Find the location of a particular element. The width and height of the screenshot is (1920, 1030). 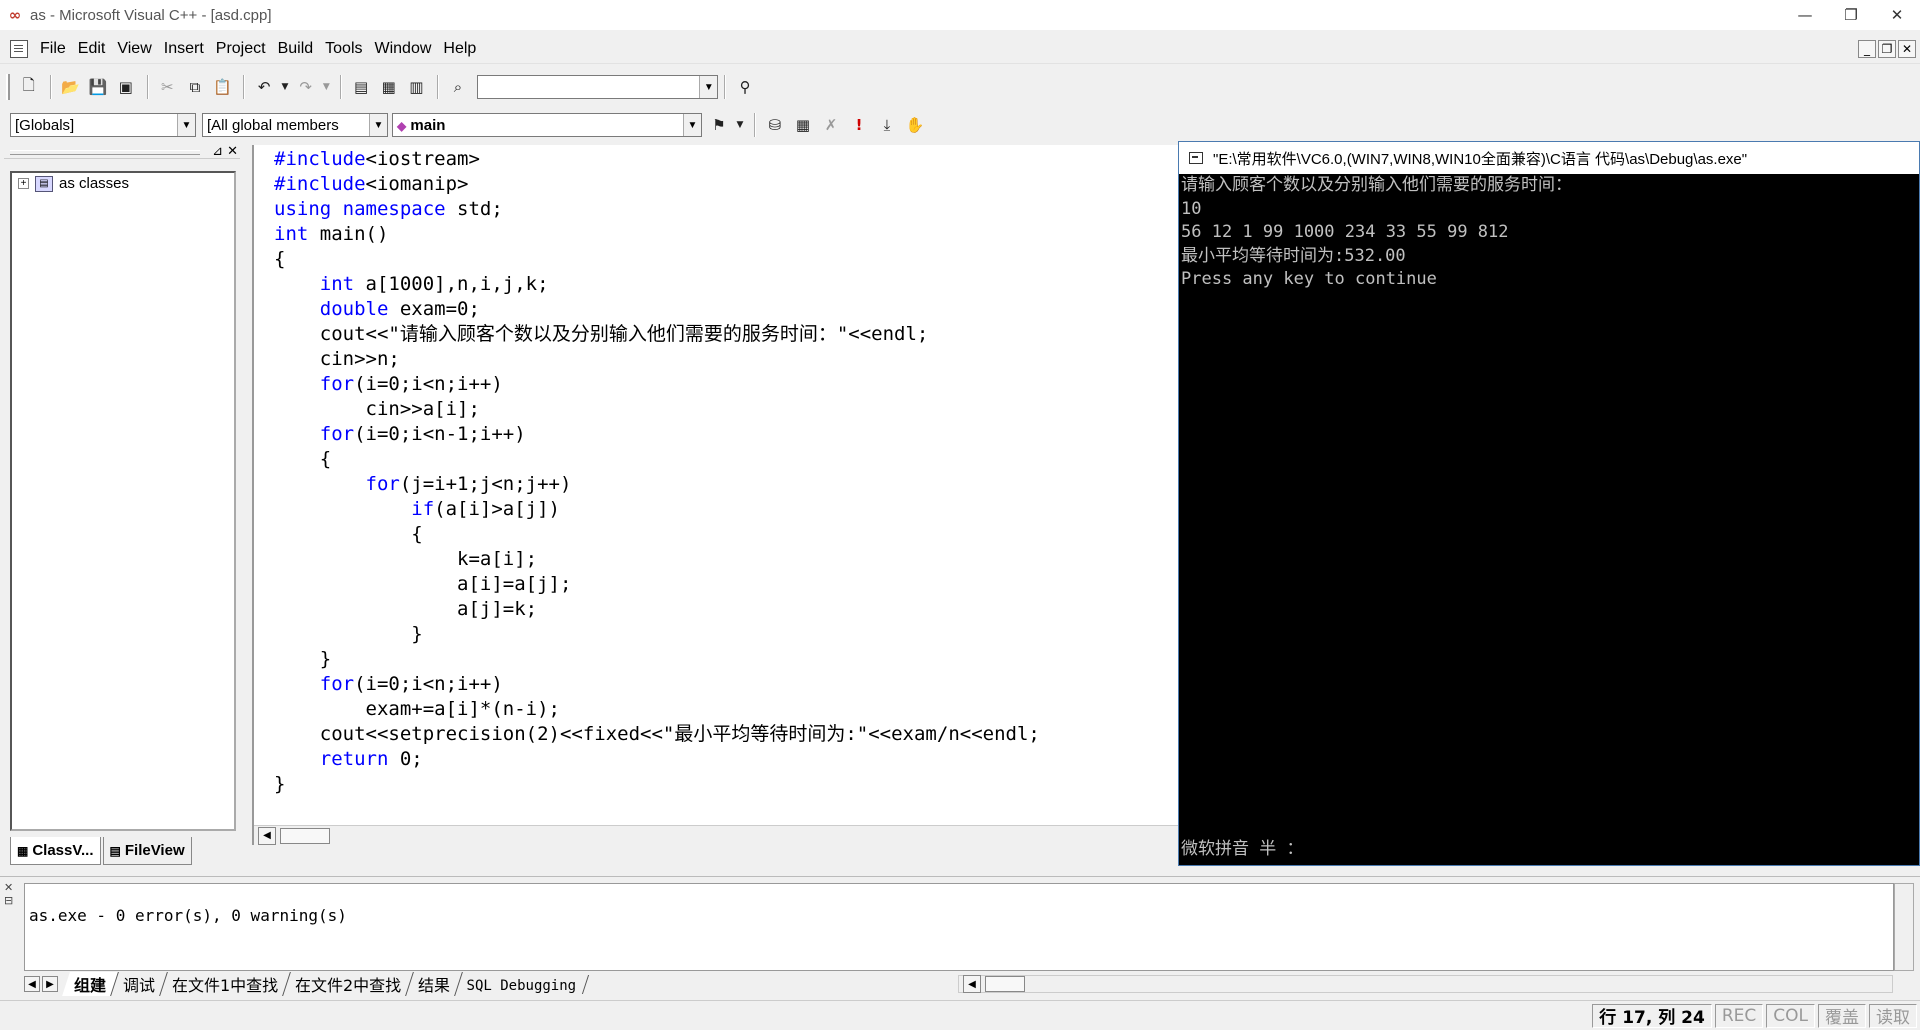

members-filter-combo: [All global members ▼ is located at coordinates (295, 125).